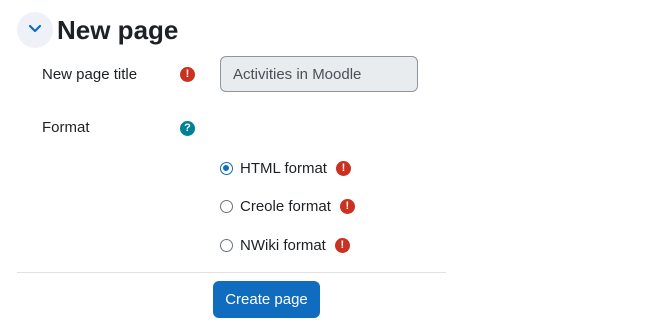 The image size is (668, 330). I want to click on title-field-label: New page title, so click(90, 74).